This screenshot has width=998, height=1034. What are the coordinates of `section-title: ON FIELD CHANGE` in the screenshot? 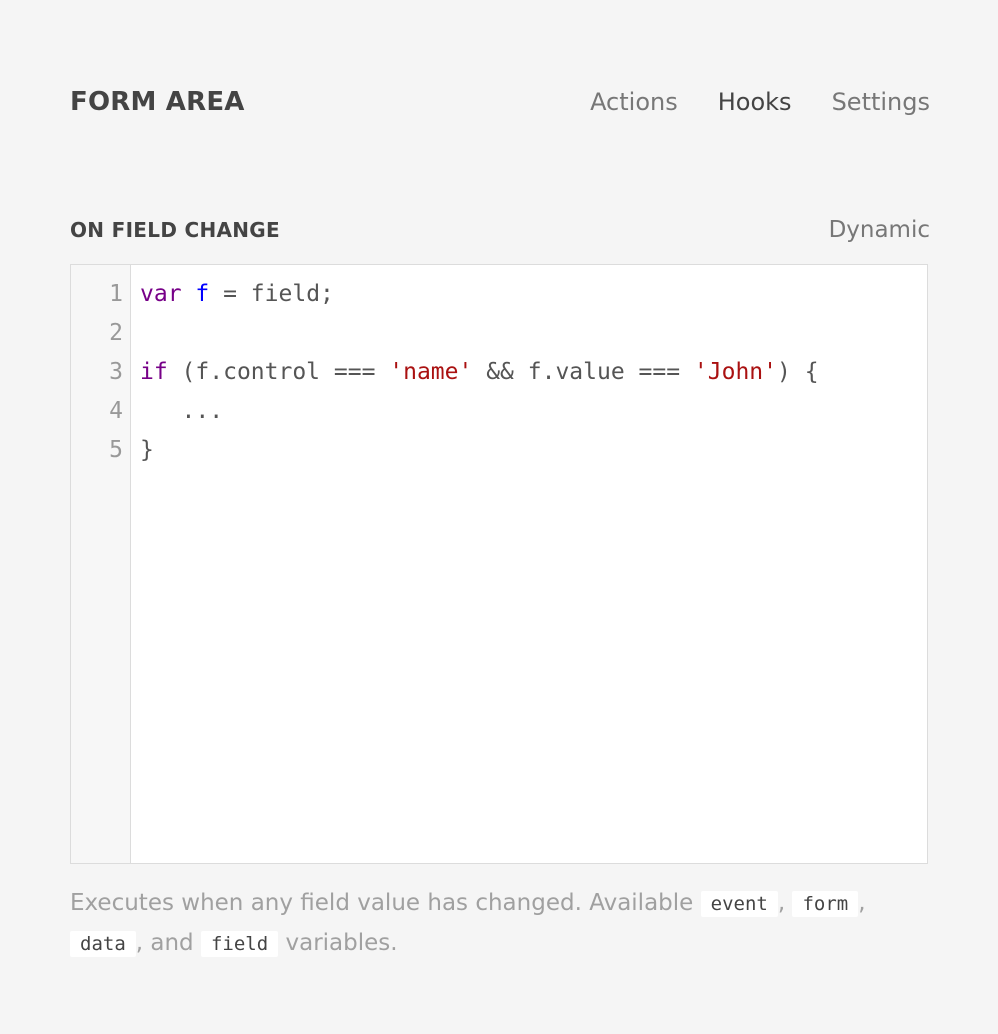 It's located at (175, 230).